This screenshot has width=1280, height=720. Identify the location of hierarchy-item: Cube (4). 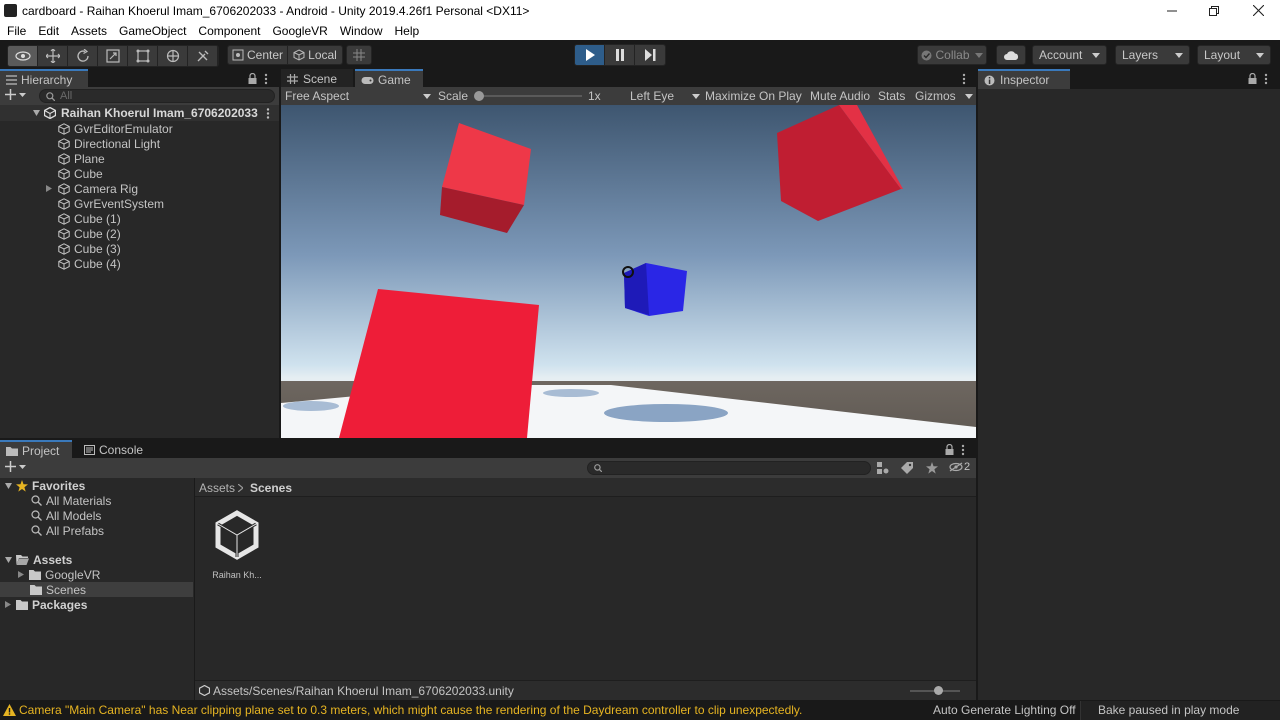
(82, 263).